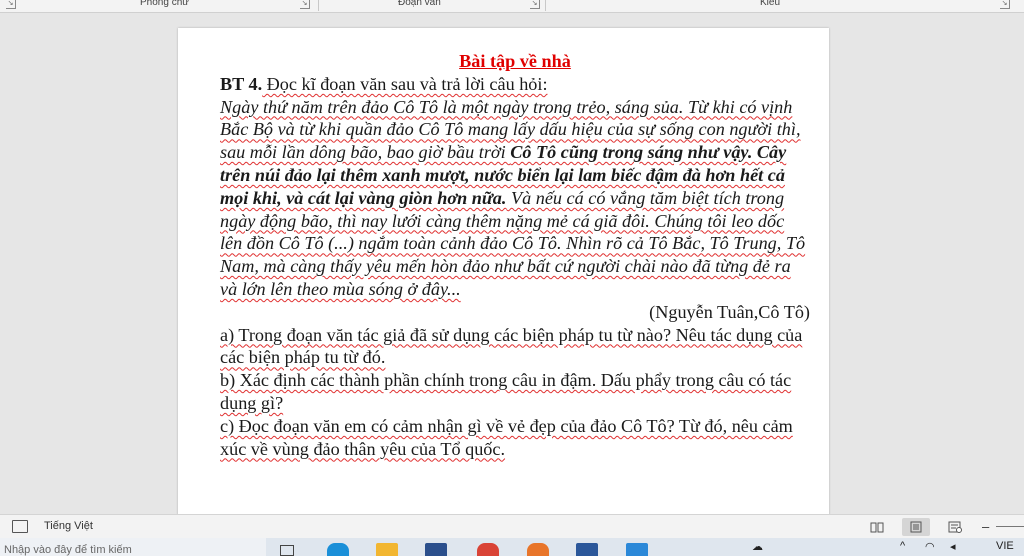 This screenshot has height=556, width=1024. Describe the element at coordinates (757, 546) in the screenshot. I see `weather-icon: ☁` at that location.